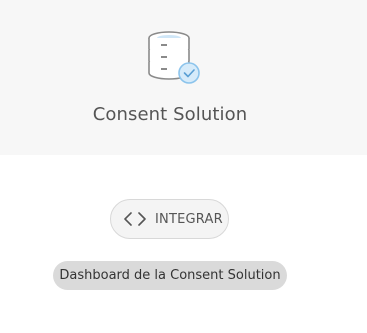 This screenshot has width=367, height=333. What do you see at coordinates (170, 114) in the screenshot?
I see `product-title: Consent Solution` at bounding box center [170, 114].